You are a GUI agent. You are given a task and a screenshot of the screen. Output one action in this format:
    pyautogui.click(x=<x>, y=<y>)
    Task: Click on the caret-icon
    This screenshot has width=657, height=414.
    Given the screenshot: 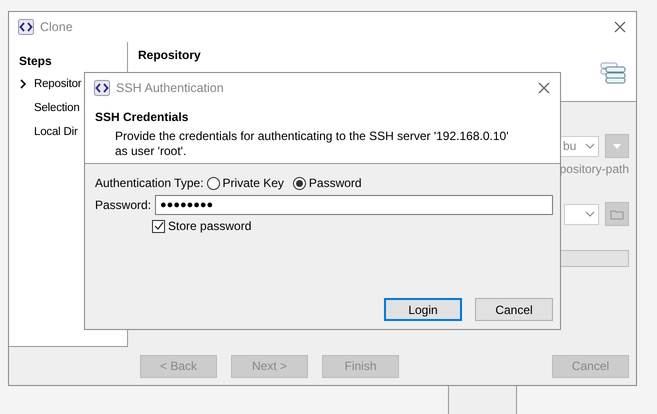 What is the action you would take?
    pyautogui.click(x=617, y=146)
    